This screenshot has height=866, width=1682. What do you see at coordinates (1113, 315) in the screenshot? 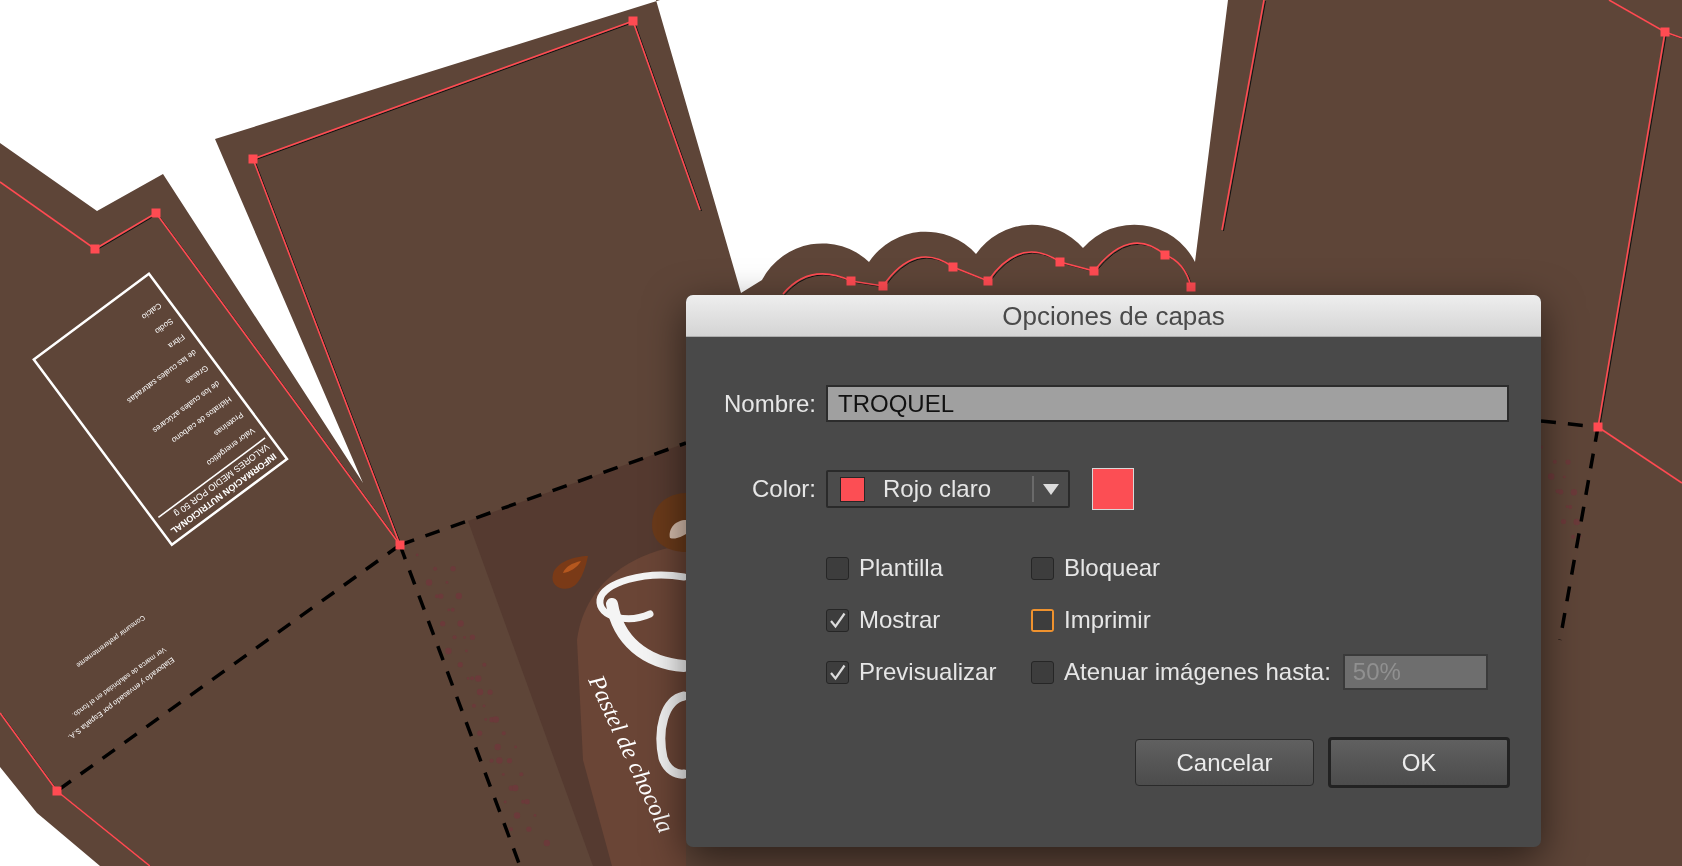
I see `dialog-title: Opciones de capas` at bounding box center [1113, 315].